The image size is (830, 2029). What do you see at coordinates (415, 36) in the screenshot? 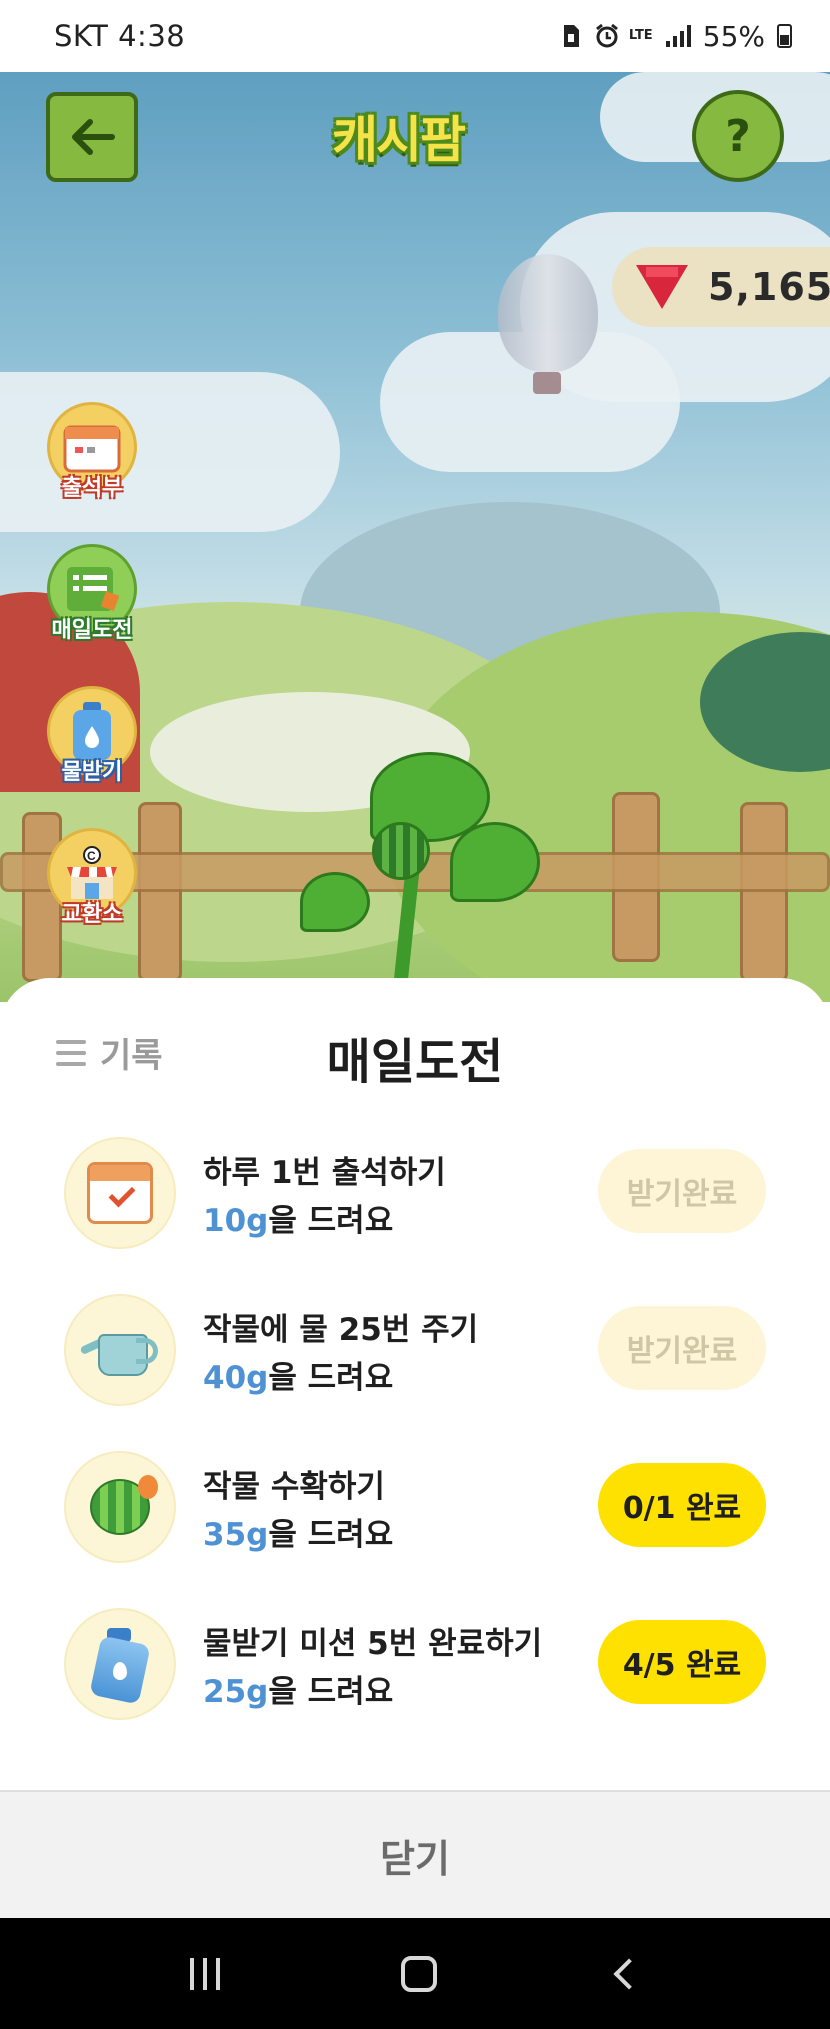
I see `status-bar: SKT 4:38 LTE 55%` at bounding box center [415, 36].